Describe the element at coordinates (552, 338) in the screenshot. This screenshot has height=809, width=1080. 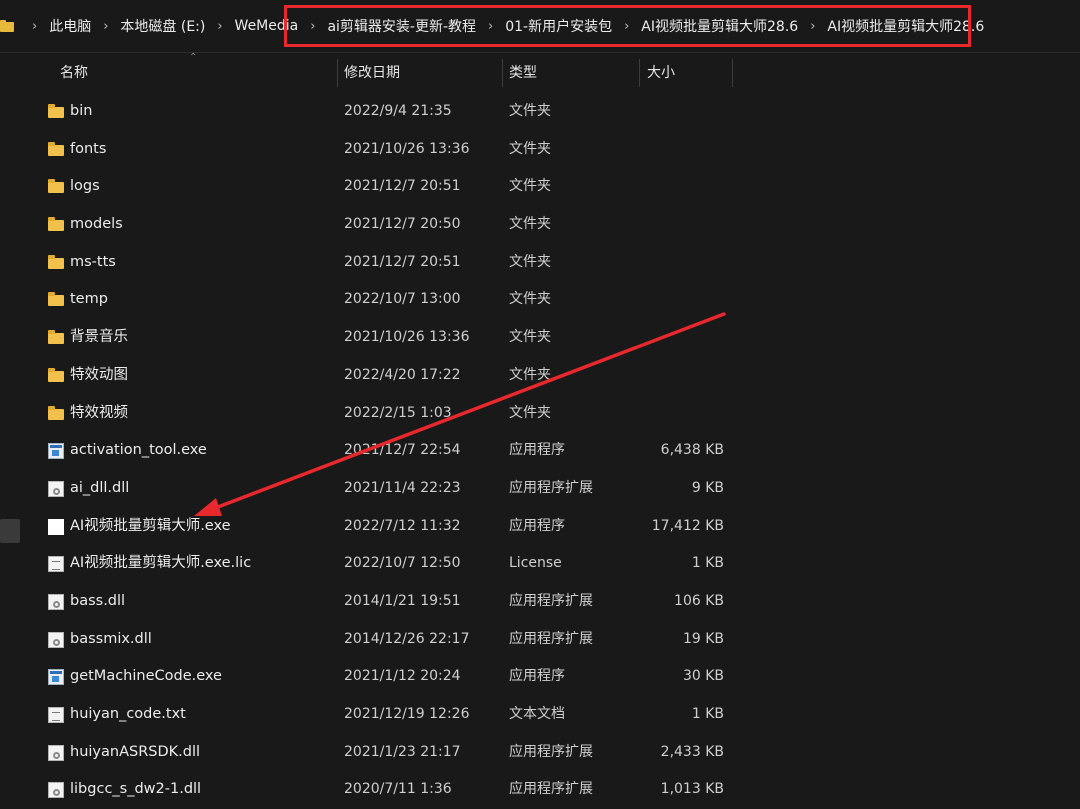
I see `file-row: 背景音乐 2021/10/26 13:36 文件夹` at that location.